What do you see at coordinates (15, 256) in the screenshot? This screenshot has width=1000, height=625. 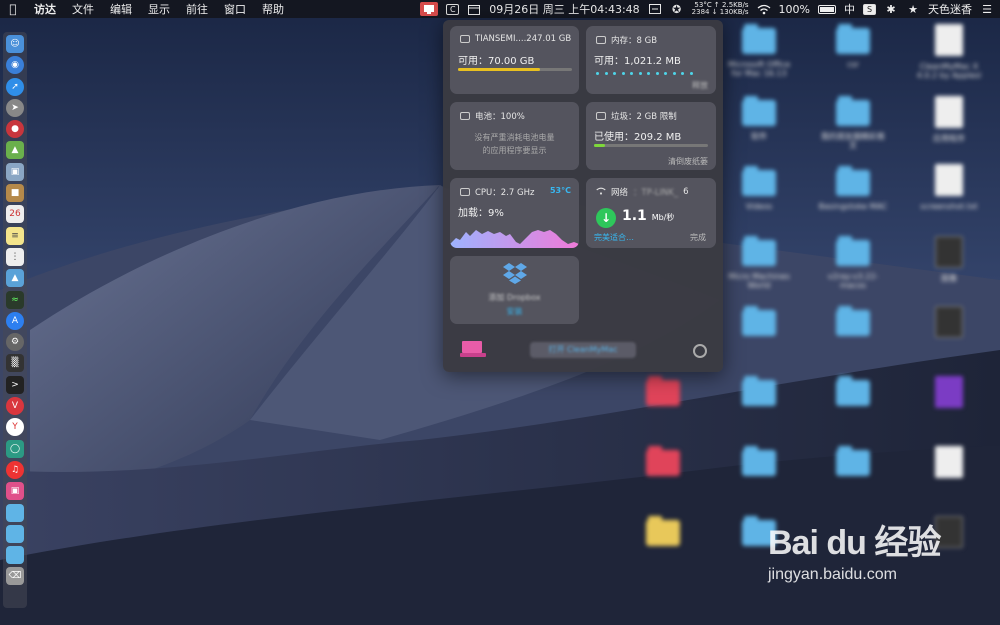 I see `reminders-icon: ⋮` at bounding box center [15, 256].